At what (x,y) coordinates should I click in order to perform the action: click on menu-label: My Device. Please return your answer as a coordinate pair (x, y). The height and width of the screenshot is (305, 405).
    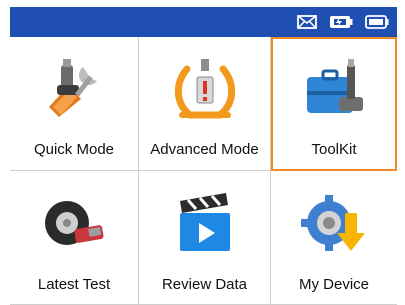
    Looking at the image, I should click on (333, 284).